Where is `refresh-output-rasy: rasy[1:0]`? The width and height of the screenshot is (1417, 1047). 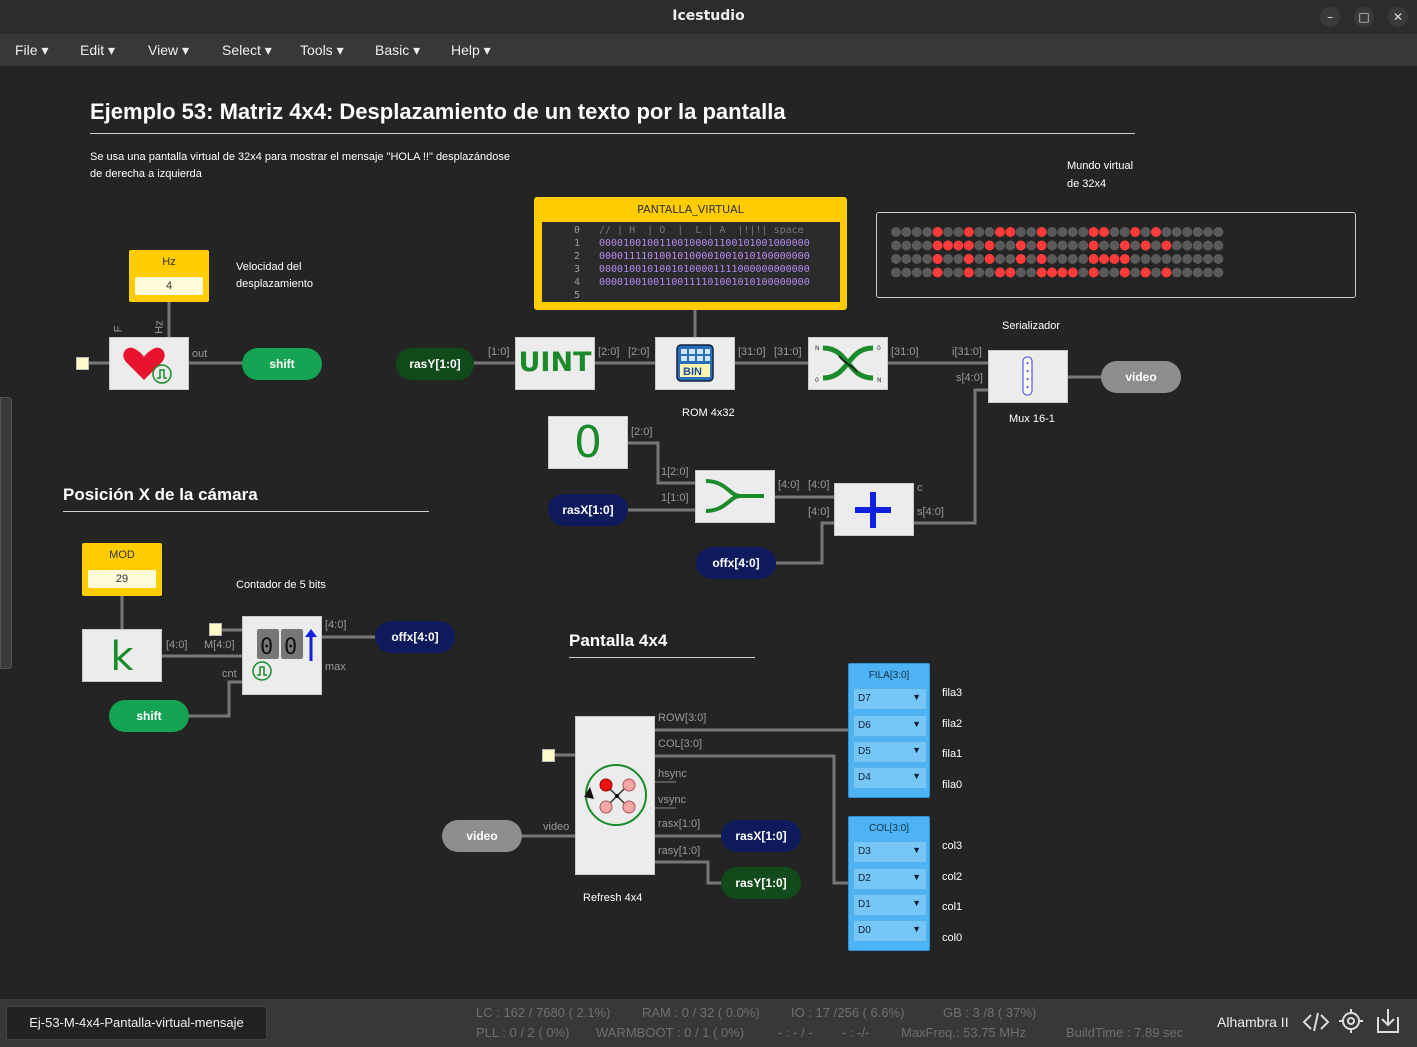
refresh-output-rasy: rasy[1:0] is located at coordinates (679, 851).